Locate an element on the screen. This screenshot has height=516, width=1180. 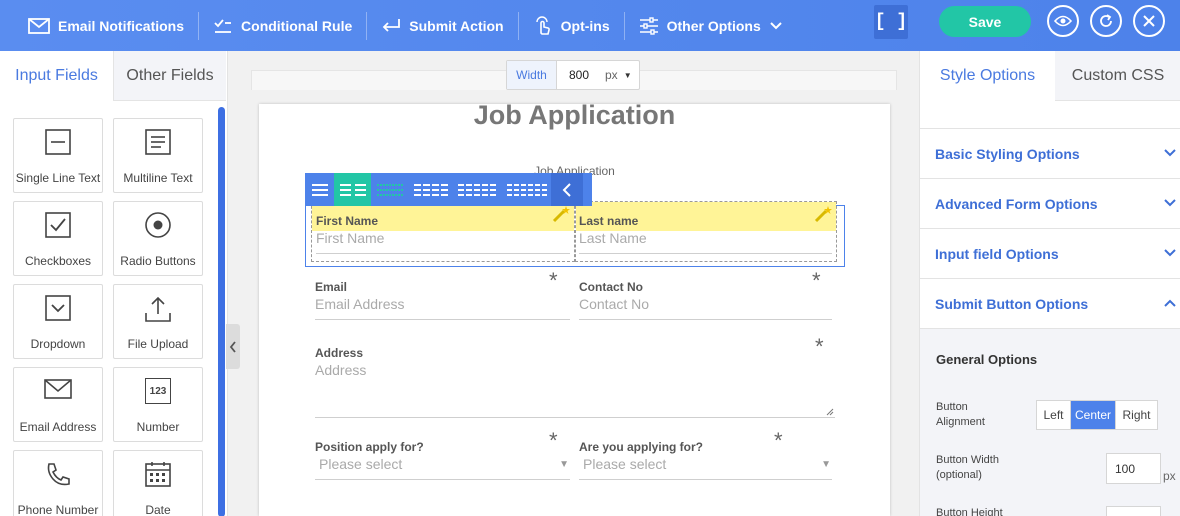
last-name-column: Last name Last Name is located at coordinates (706, 231).